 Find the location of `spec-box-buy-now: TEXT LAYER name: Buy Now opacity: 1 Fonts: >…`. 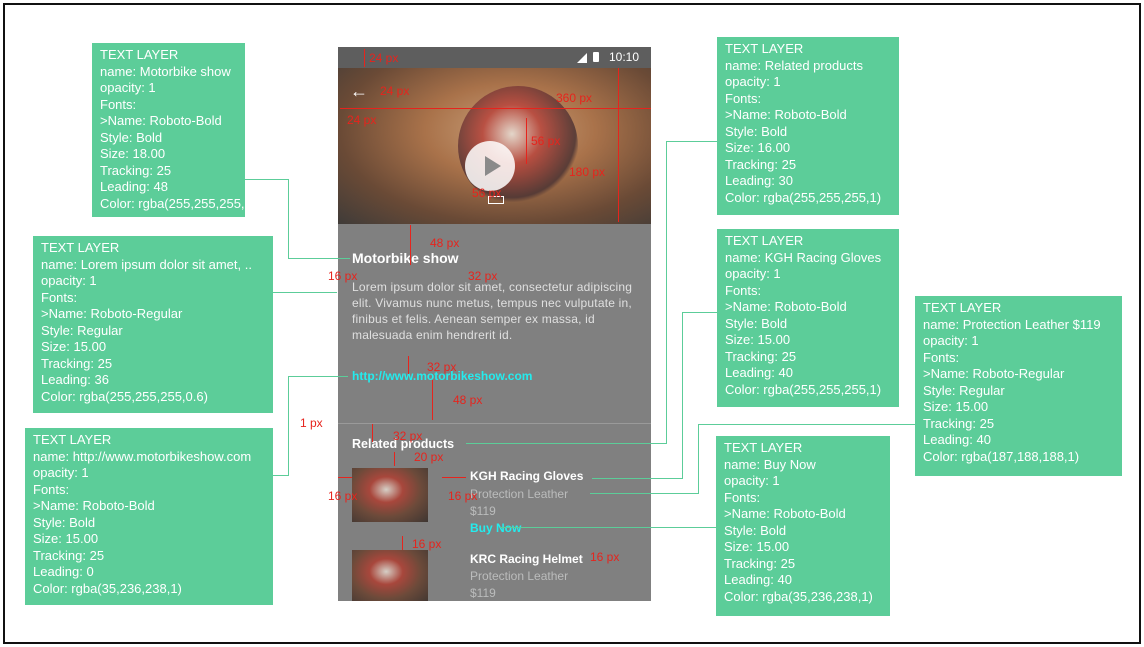

spec-box-buy-now: TEXT LAYER name: Buy Now opacity: 1 Fonts: >… is located at coordinates (803, 526).